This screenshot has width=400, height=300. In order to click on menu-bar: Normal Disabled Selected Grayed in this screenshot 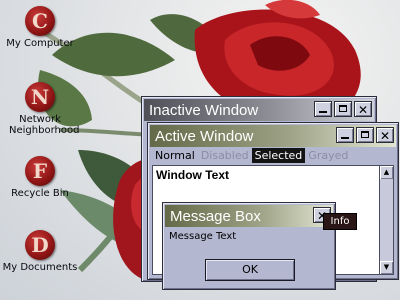, I will do `click(251, 155)`.